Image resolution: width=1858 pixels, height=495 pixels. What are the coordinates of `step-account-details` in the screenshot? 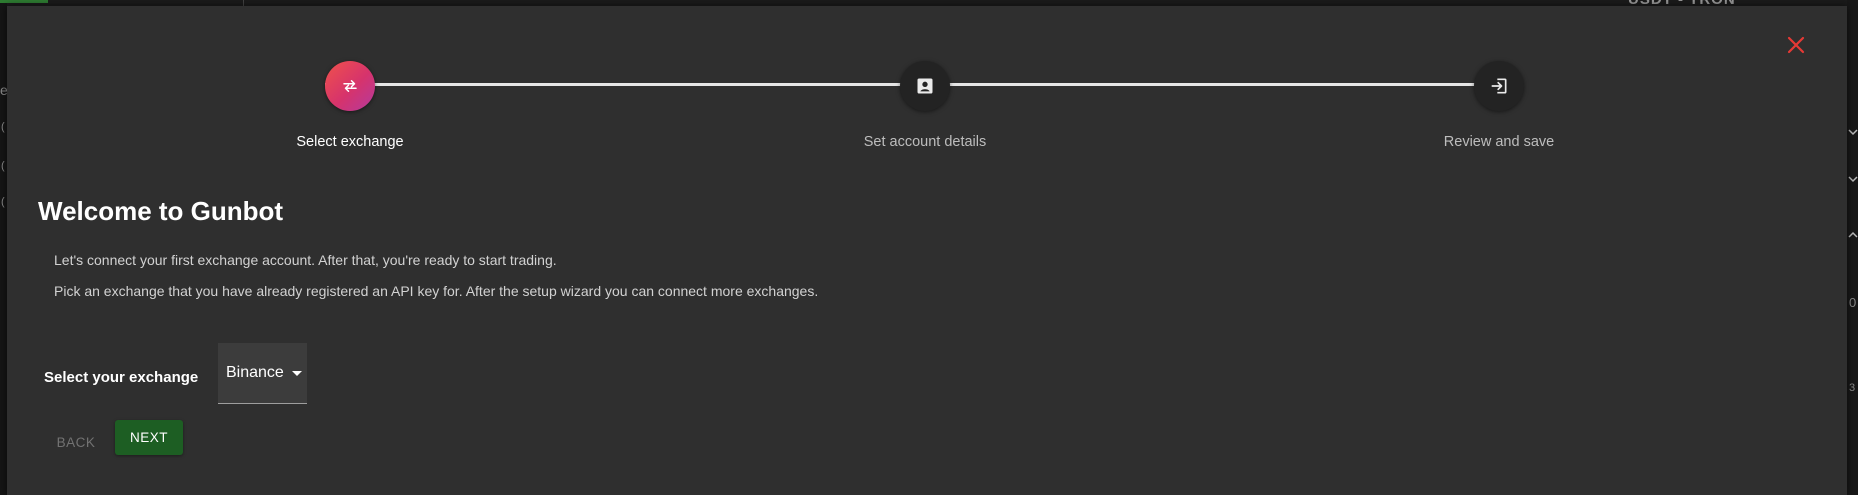 It's located at (925, 86).